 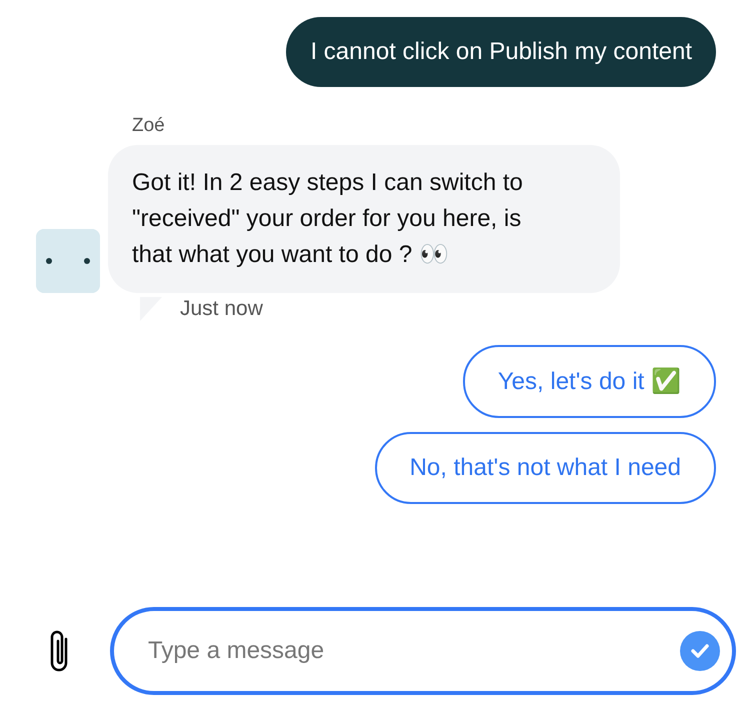 I want to click on quick-reply-button: No, that's not what I need, so click(x=545, y=468).